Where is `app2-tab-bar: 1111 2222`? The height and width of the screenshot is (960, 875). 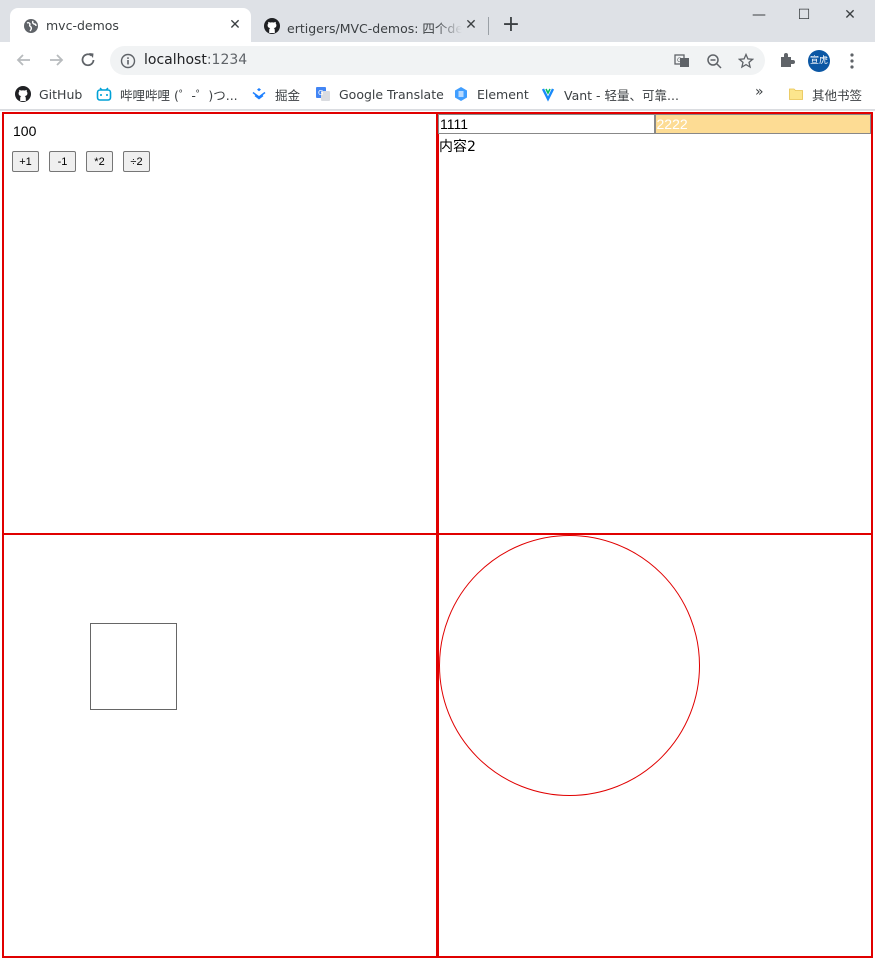
app2-tab-bar: 1111 2222 is located at coordinates (654, 124).